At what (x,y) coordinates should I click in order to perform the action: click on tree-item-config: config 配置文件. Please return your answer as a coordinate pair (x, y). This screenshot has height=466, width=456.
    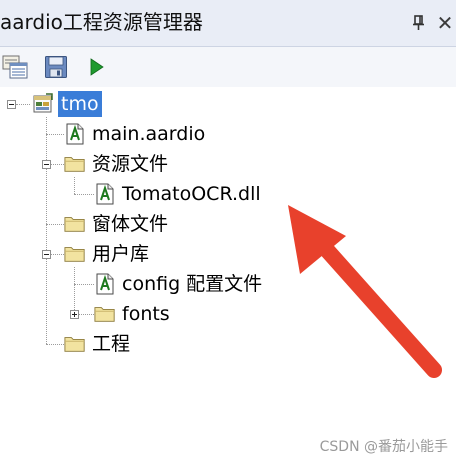
    Looking at the image, I should click on (178, 284).